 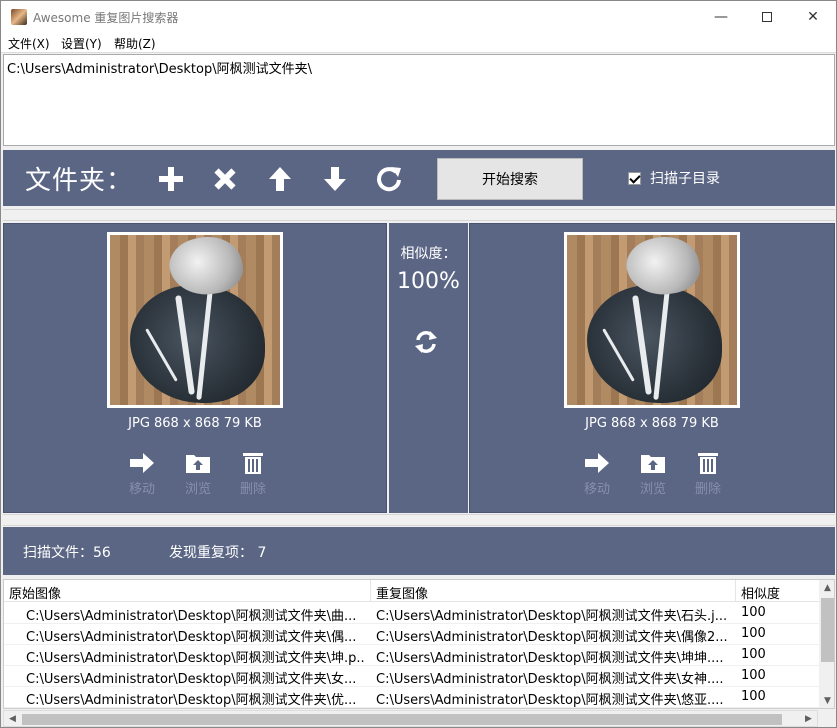 What do you see at coordinates (653, 474) in the screenshot?
I see `browse-button-right: 浏览` at bounding box center [653, 474].